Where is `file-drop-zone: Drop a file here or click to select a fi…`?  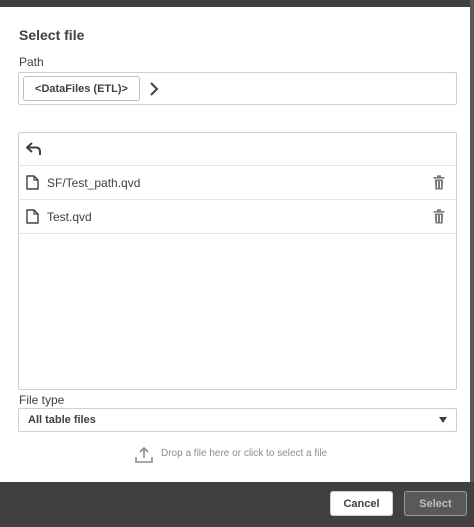
file-drop-zone: Drop a file here or click to select a fi… is located at coordinates (240, 455).